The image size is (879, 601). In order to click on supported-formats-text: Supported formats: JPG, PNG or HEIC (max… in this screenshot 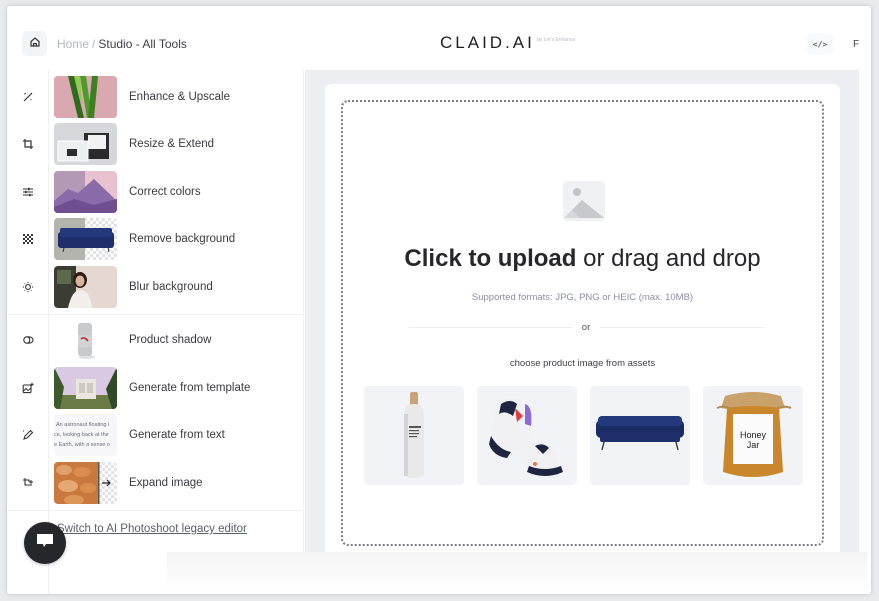, I will do `click(582, 297)`.